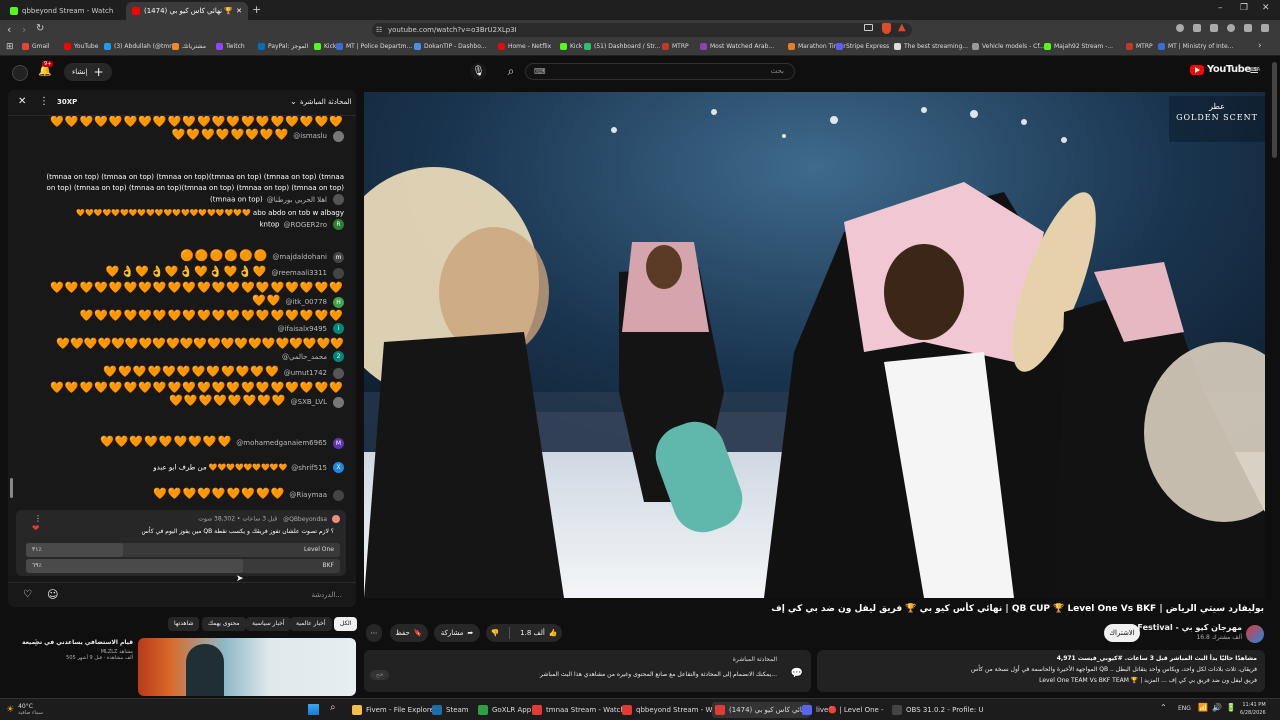 Image resolution: width=1280 pixels, height=720 pixels. What do you see at coordinates (338, 467) in the screenshot?
I see `chat-avatar: X` at bounding box center [338, 467].